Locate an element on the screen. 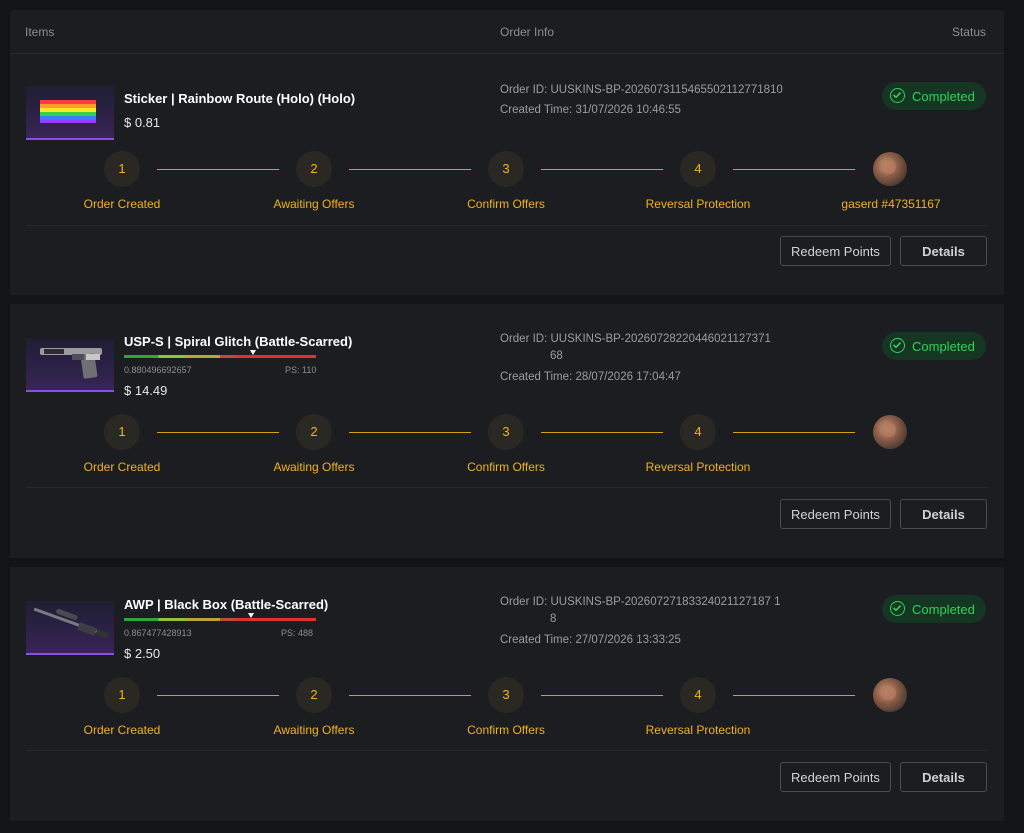 The height and width of the screenshot is (833, 1024). order-id-value-cont: 68 is located at coordinates (556, 356).